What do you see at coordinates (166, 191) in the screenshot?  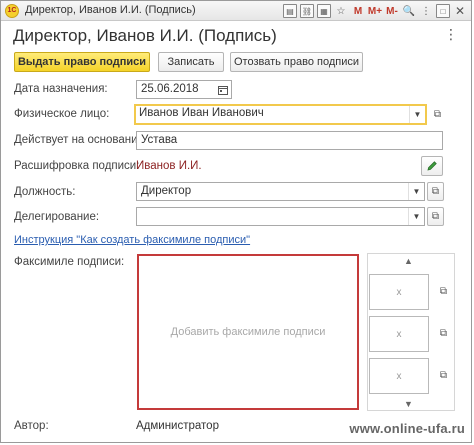 I see `position-value: Директор` at bounding box center [166, 191].